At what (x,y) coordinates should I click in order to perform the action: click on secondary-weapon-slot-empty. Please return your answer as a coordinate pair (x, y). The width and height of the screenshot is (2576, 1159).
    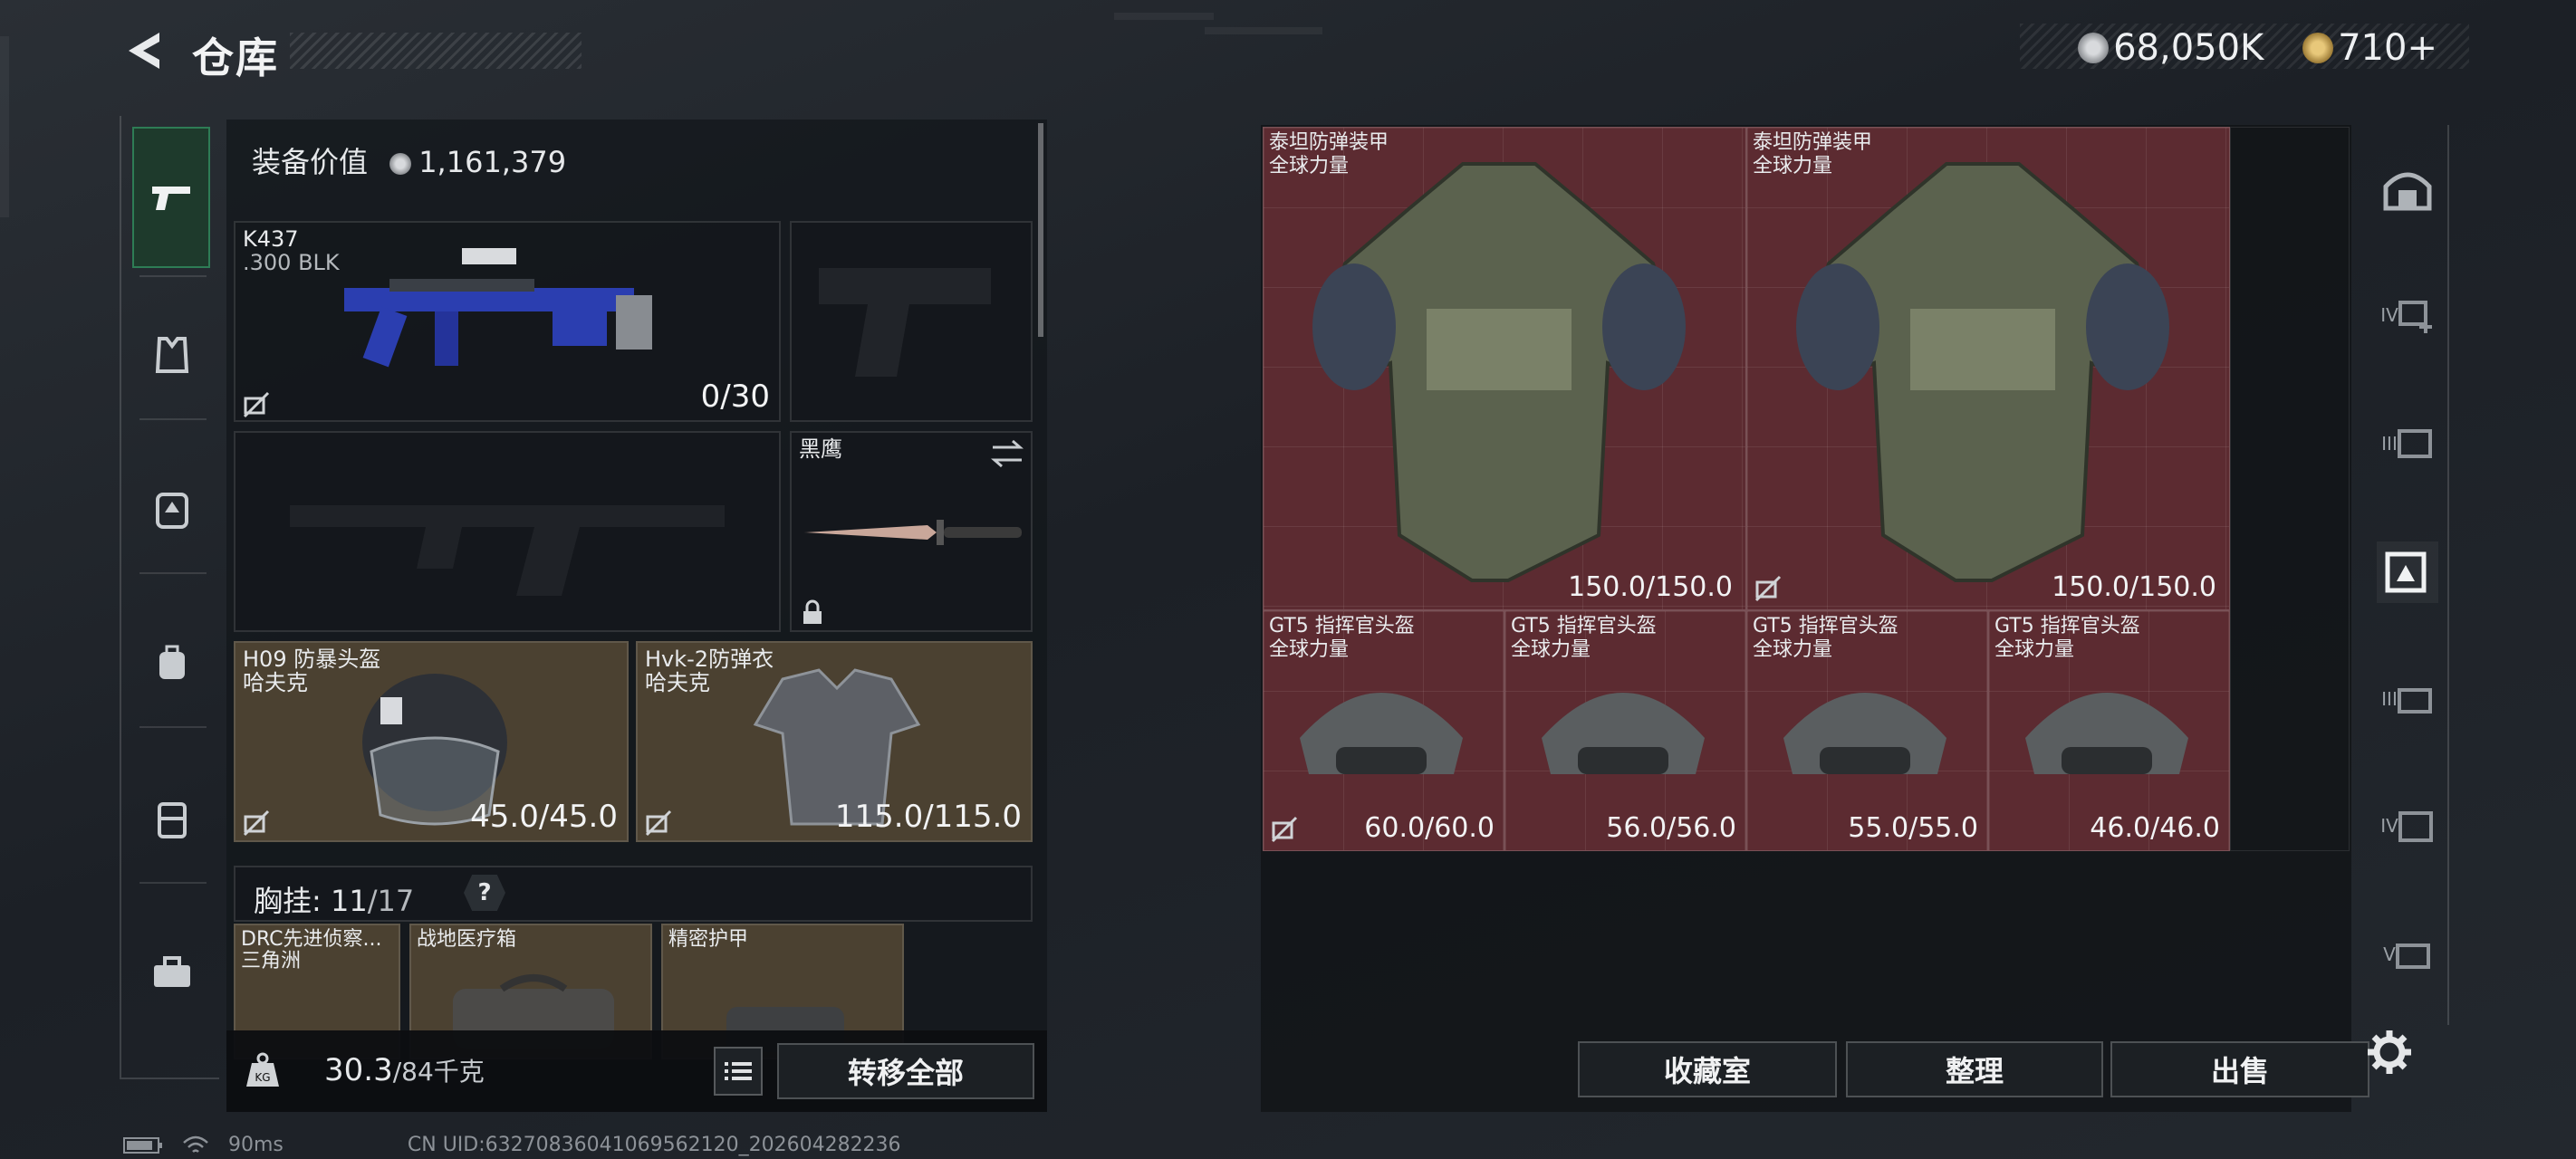
    Looking at the image, I should click on (507, 531).